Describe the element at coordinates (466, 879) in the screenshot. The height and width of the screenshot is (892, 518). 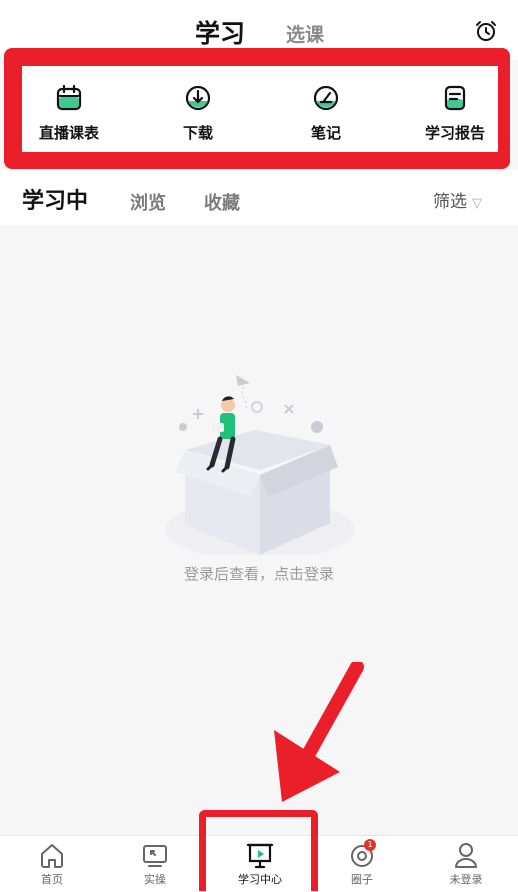
I see `tab-label: 未登录` at that location.